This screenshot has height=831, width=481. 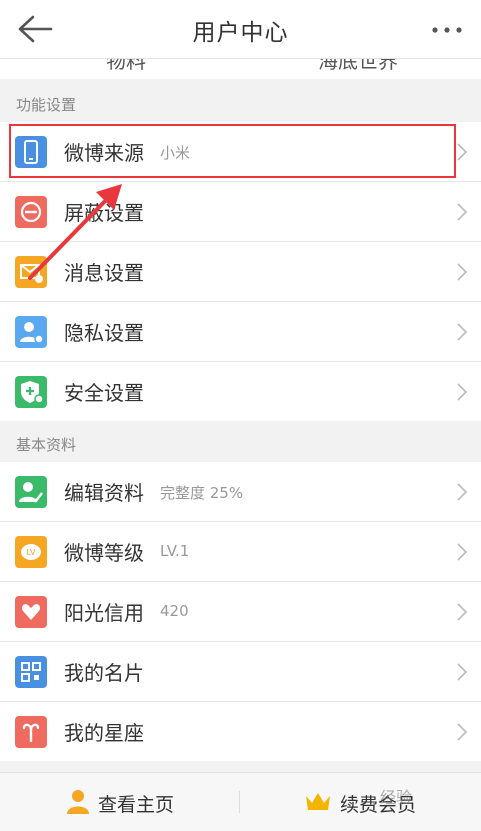 What do you see at coordinates (240, 442) in the screenshot?
I see `section-header-basic-info: 基本资料` at bounding box center [240, 442].